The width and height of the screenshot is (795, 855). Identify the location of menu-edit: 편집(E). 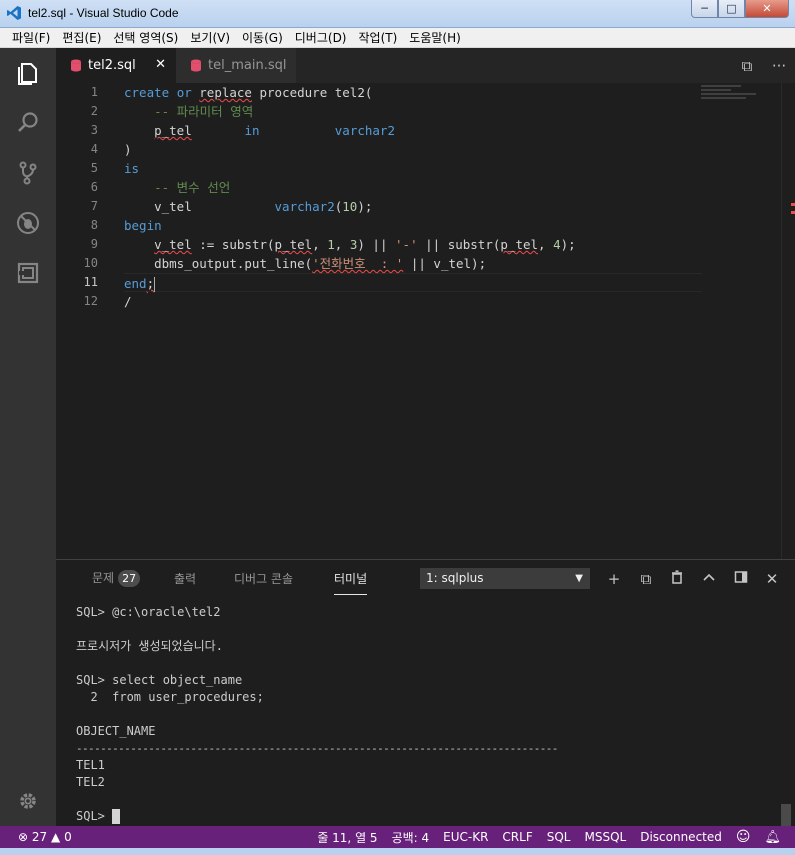
(81, 37).